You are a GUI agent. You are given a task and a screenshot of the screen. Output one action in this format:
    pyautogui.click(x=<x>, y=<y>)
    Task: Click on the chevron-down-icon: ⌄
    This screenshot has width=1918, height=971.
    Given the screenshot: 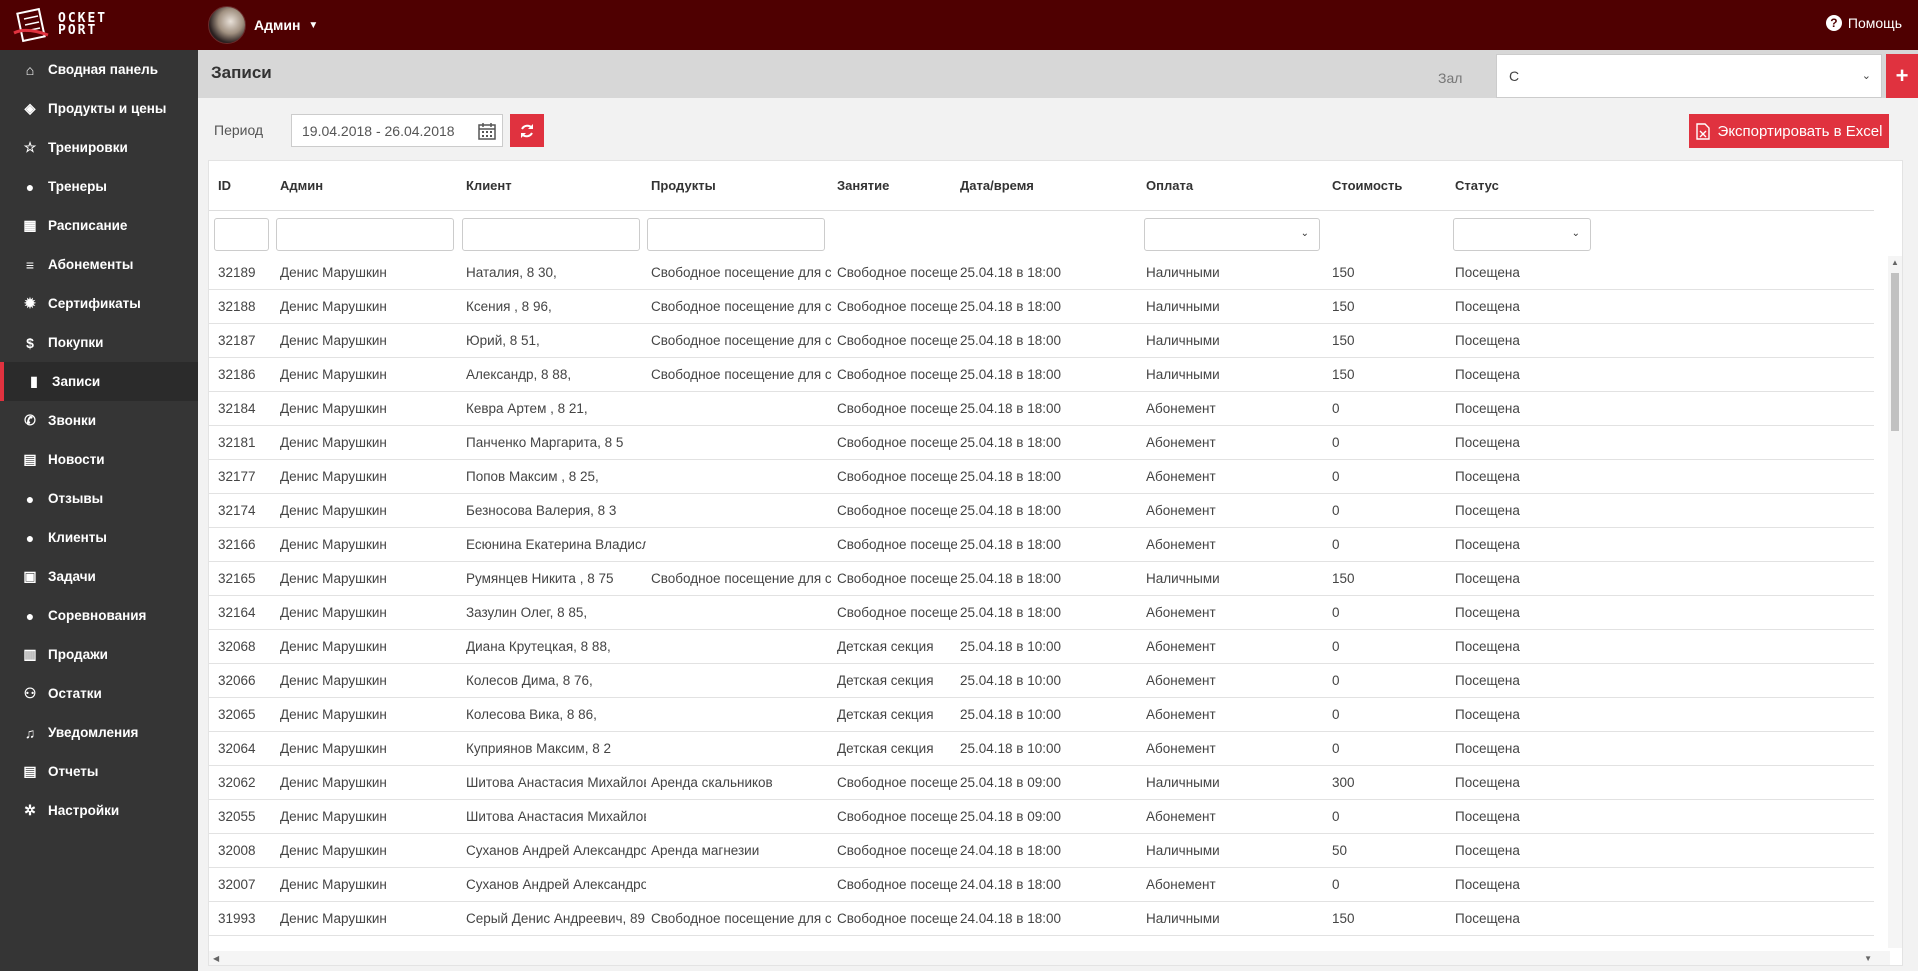 What is the action you would take?
    pyautogui.click(x=1304, y=233)
    